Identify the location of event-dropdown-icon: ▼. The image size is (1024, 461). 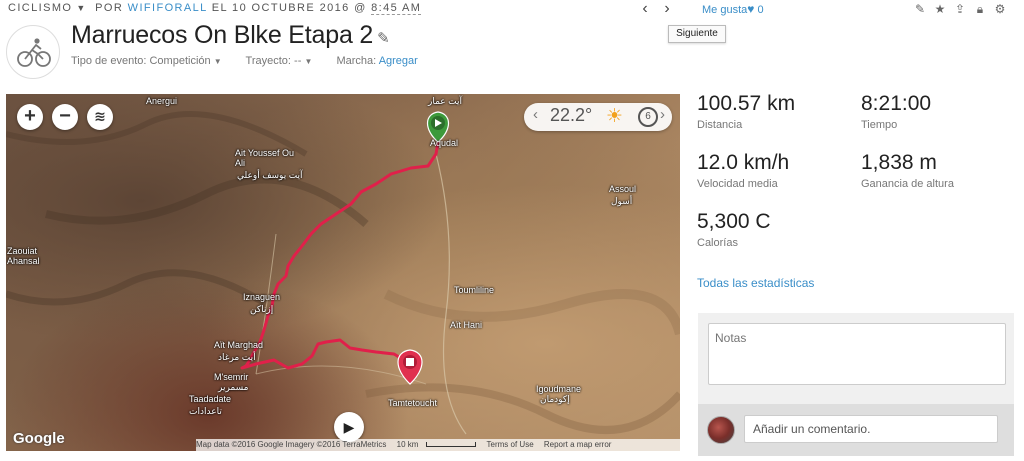
(218, 61).